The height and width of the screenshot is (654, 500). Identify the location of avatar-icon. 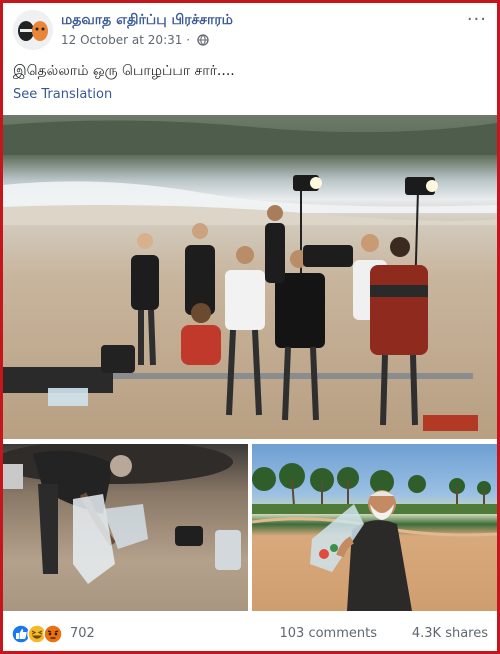
(33, 30).